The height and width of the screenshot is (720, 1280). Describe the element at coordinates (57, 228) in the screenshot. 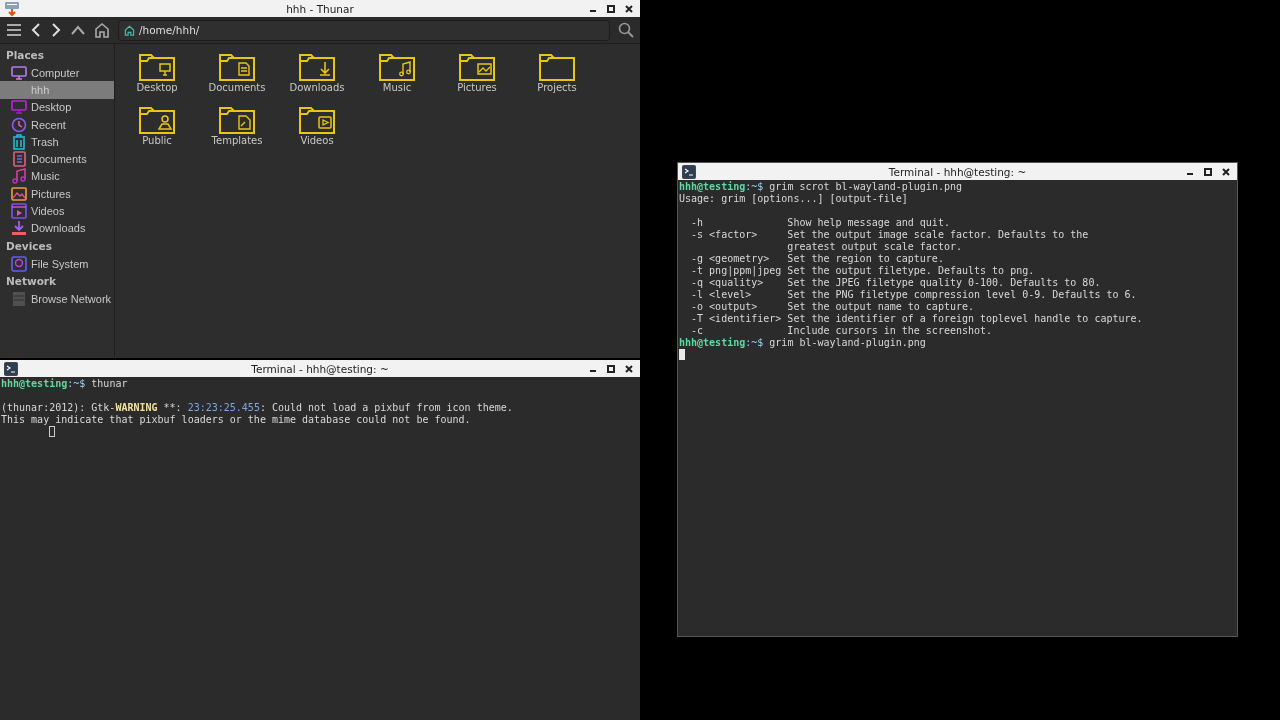

I see `sidebar-item: Downloads` at that location.